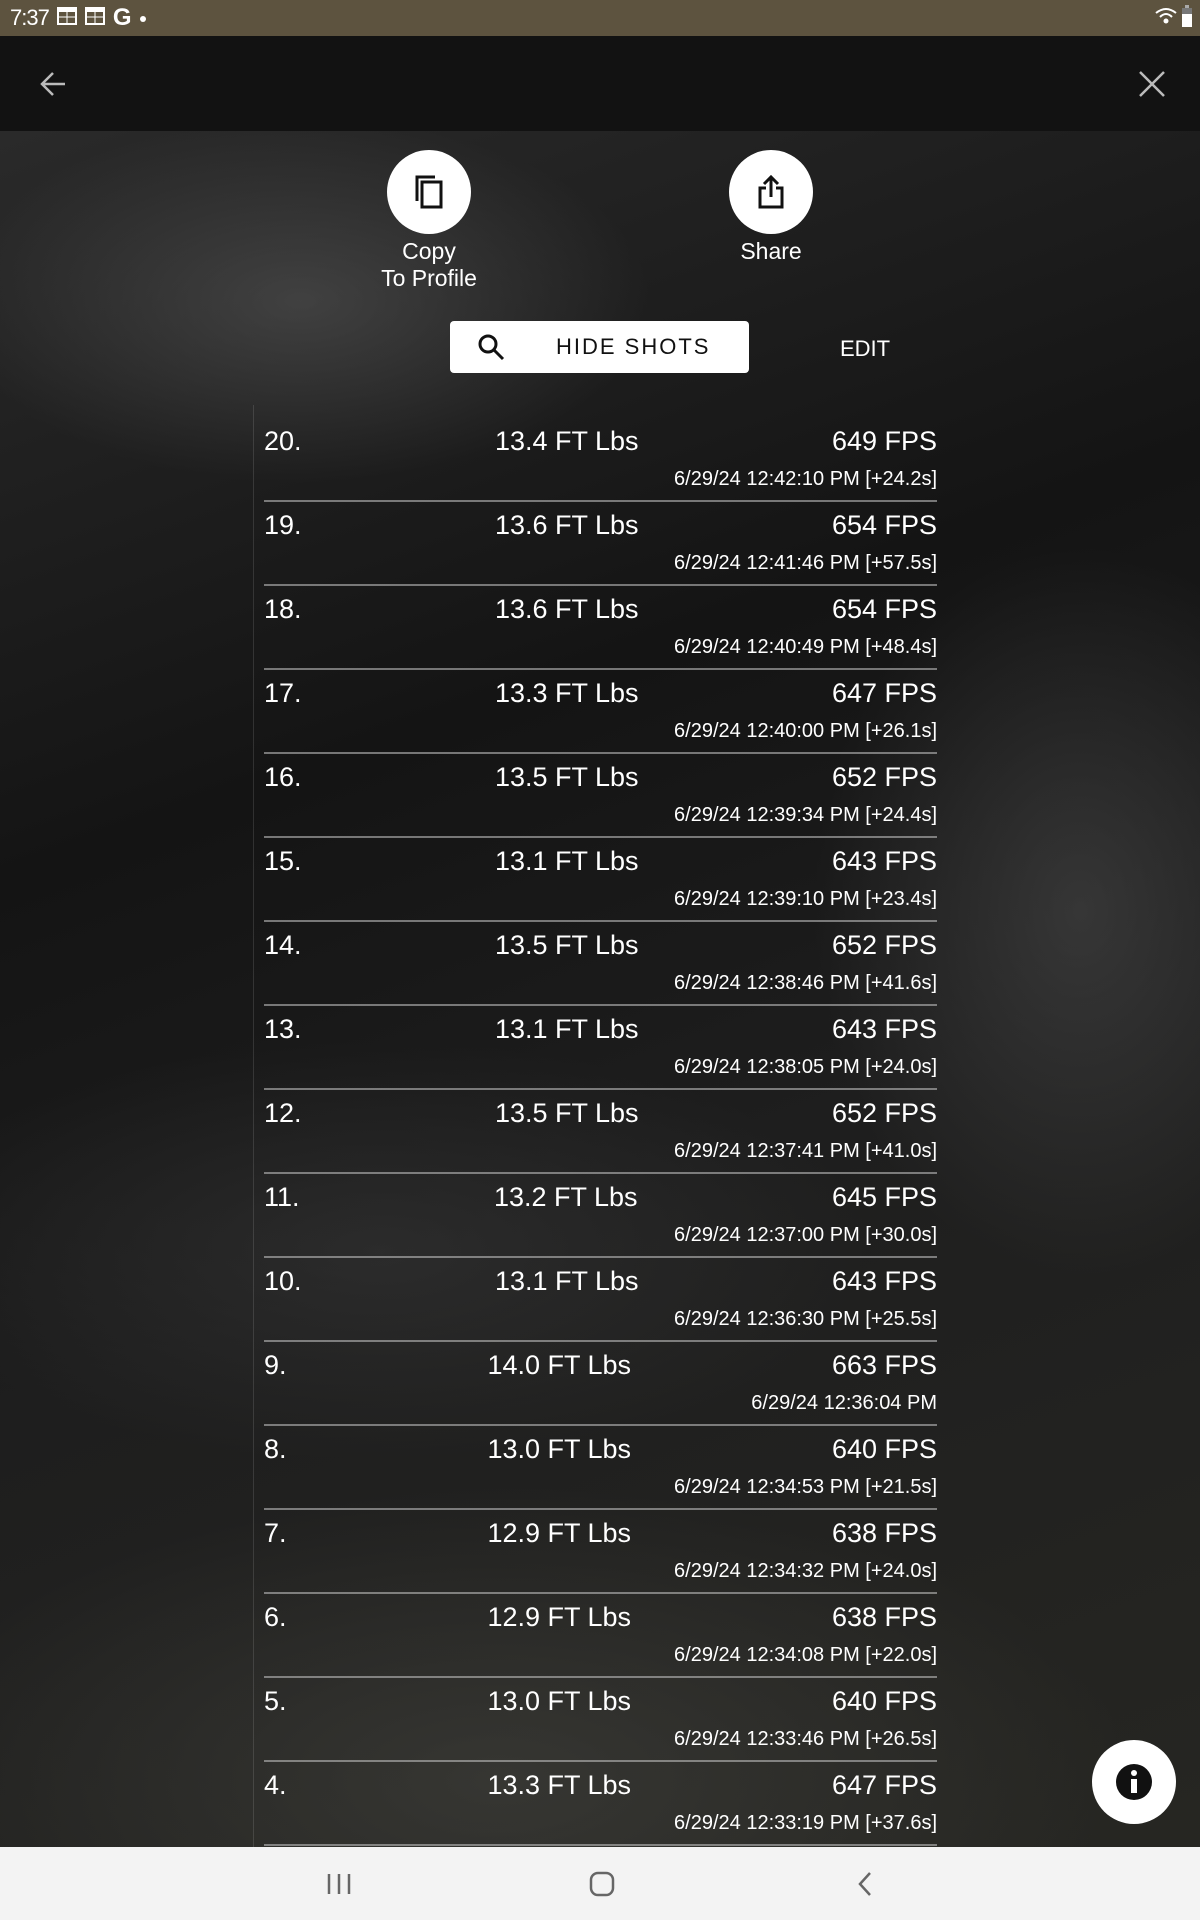 The image size is (1200, 1920). What do you see at coordinates (283, 1112) in the screenshot?
I see `shot-number: 12.` at bounding box center [283, 1112].